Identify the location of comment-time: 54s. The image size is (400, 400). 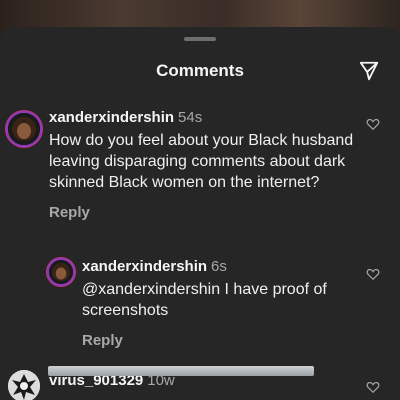
(190, 117).